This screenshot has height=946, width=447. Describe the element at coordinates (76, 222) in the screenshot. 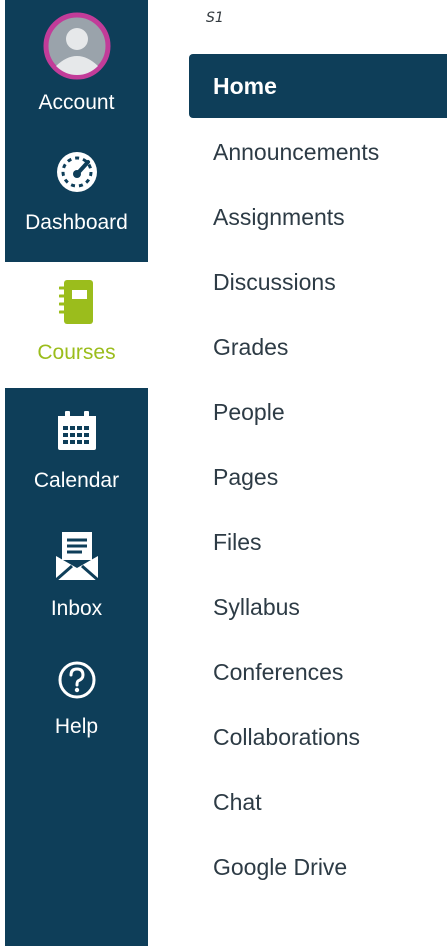

I see `global-nav-dashboard-label: Dashboard` at that location.